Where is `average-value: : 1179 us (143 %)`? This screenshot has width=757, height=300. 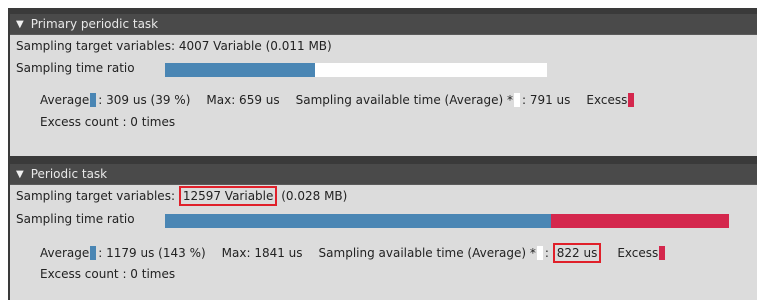 average-value: : 1179 us (143 %) is located at coordinates (152, 253).